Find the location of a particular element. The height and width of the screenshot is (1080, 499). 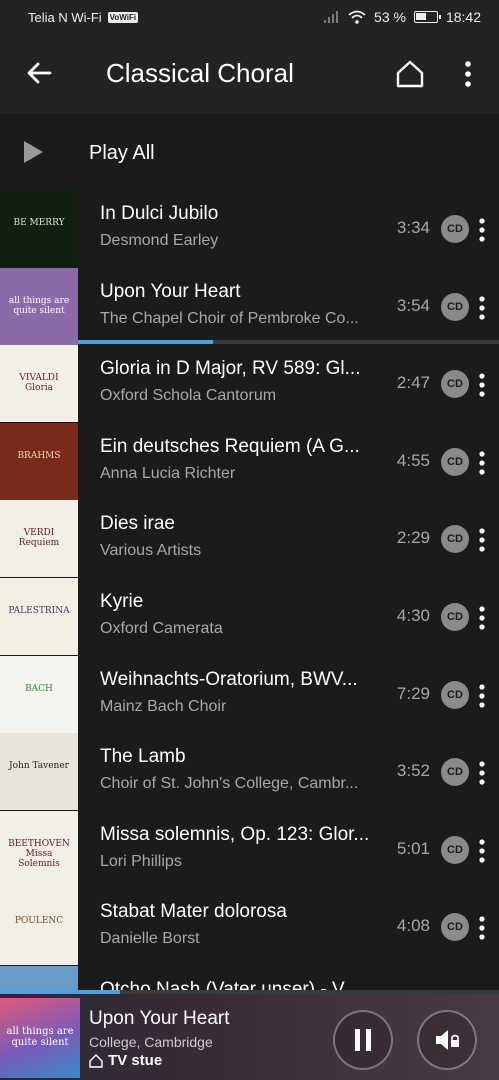

pause-button is located at coordinates (363, 1040).